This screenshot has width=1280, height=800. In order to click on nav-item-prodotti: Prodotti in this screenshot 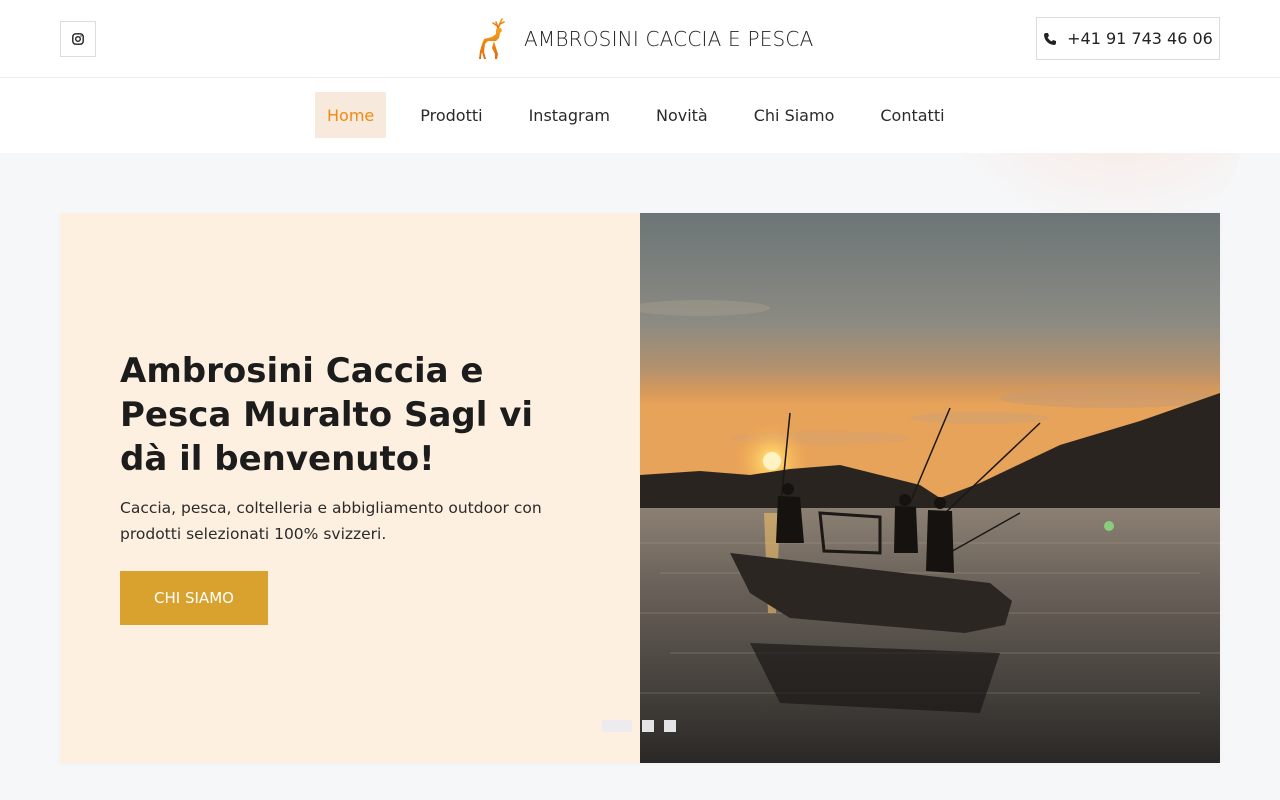, I will do `click(451, 115)`.